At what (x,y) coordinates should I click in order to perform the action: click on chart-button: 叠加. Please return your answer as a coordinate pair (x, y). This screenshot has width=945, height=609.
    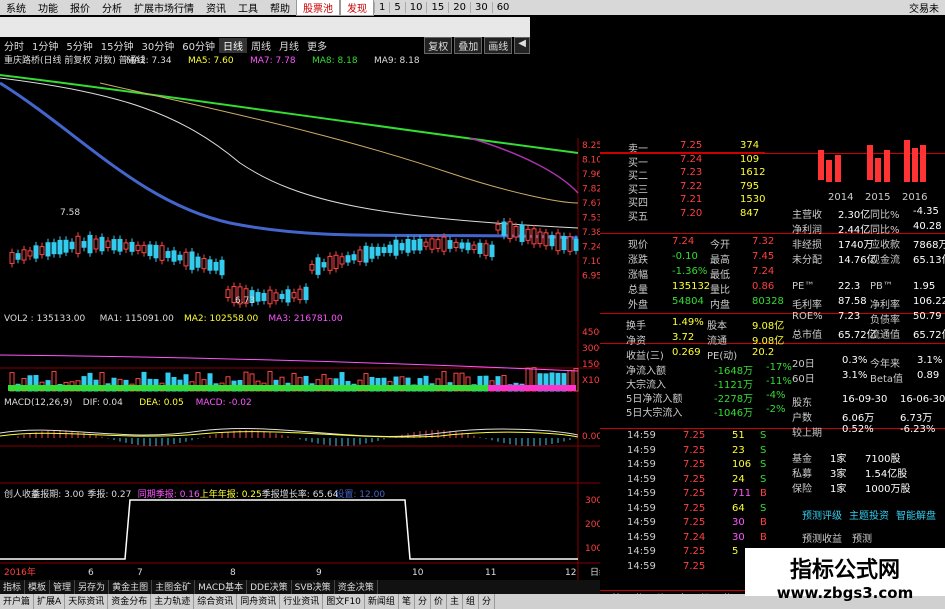
    Looking at the image, I should click on (468, 45).